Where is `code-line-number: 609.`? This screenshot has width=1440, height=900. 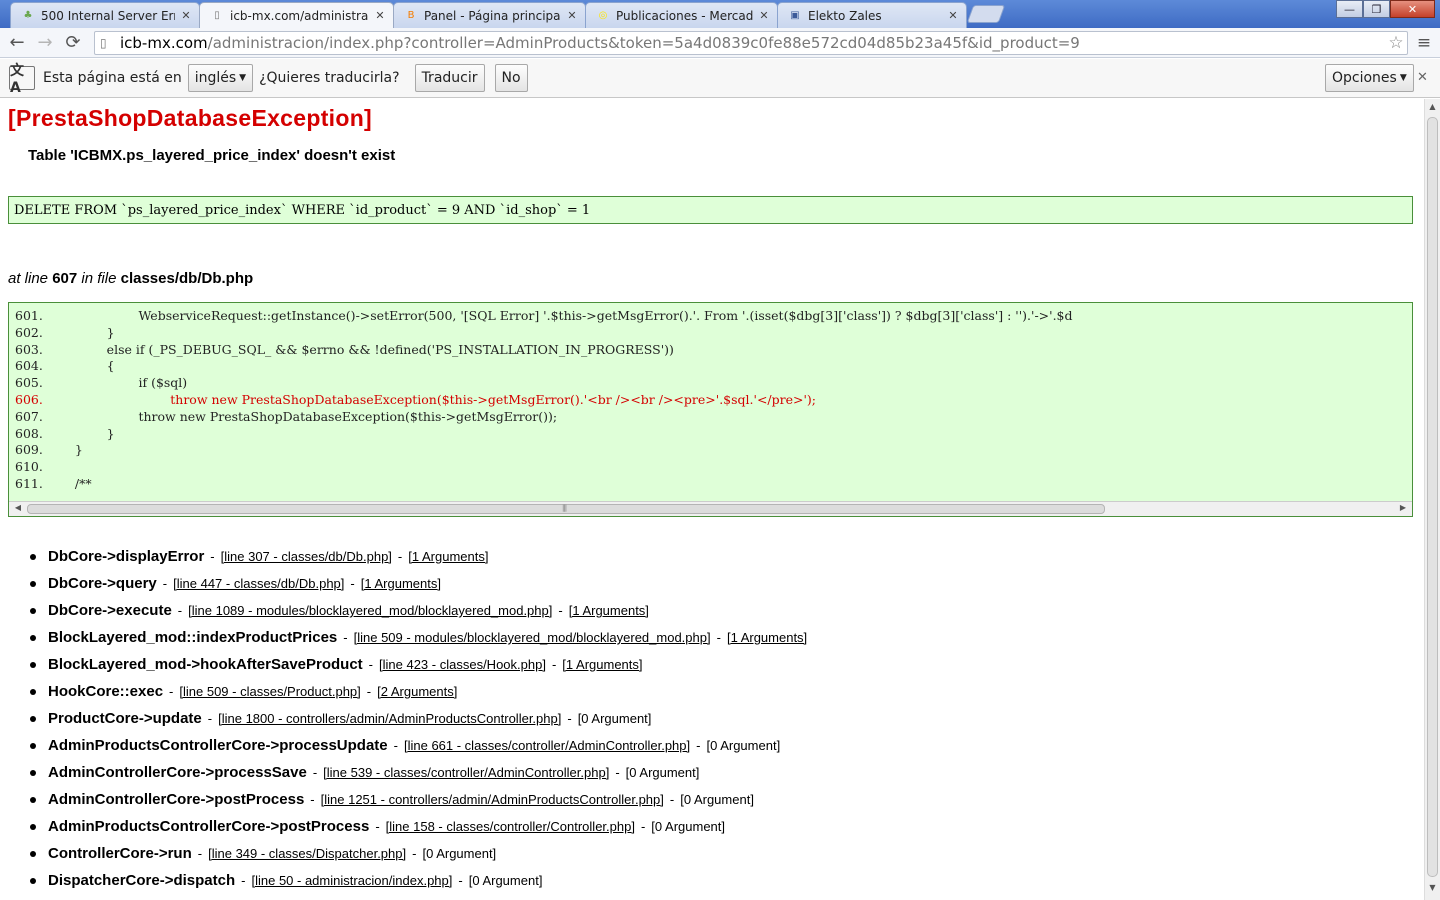 code-line-number: 609. is located at coordinates (29, 450).